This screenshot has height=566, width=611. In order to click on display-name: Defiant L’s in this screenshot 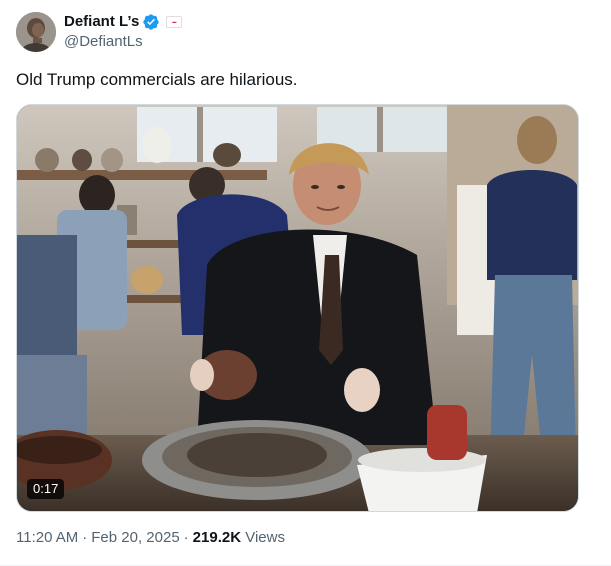, I will do `click(101, 22)`.